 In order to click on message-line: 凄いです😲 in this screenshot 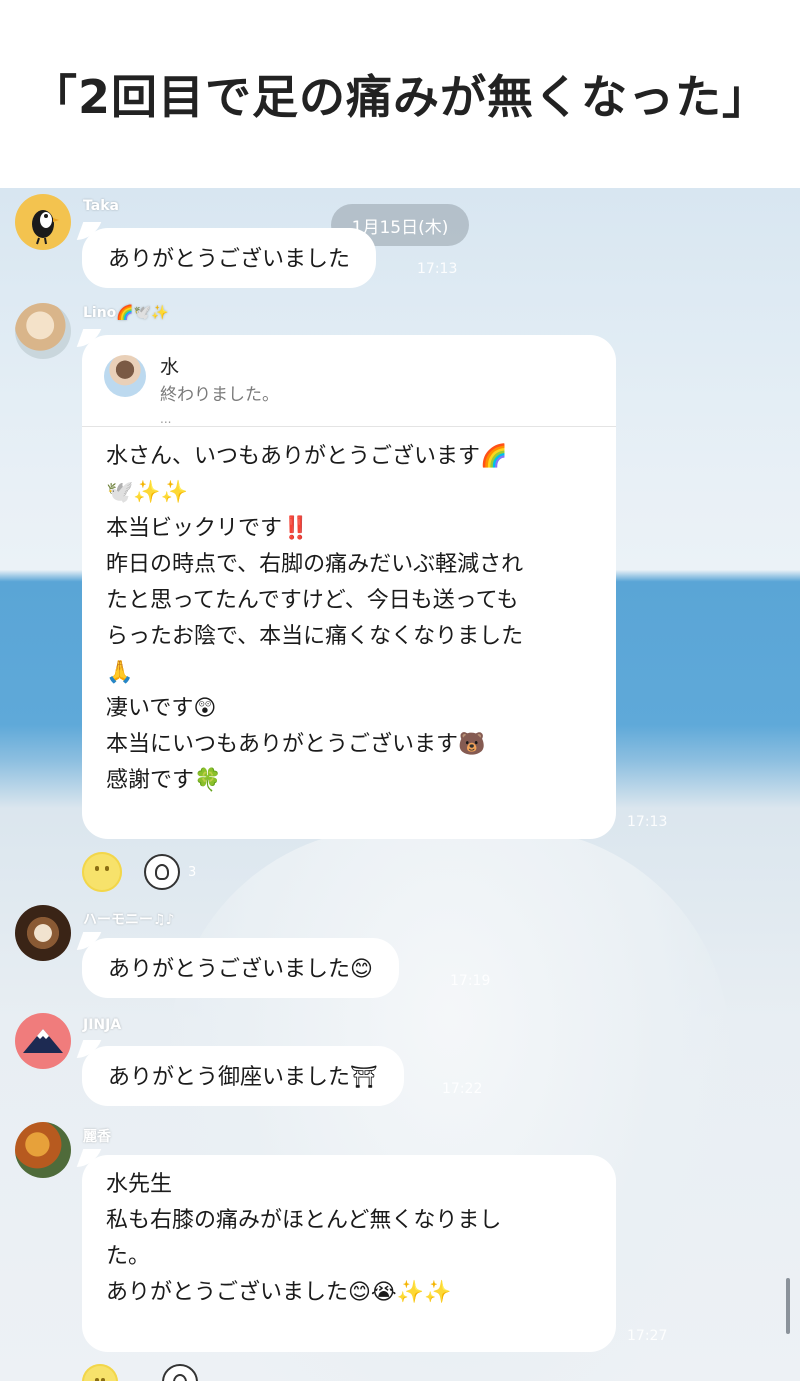, I will do `click(161, 708)`.